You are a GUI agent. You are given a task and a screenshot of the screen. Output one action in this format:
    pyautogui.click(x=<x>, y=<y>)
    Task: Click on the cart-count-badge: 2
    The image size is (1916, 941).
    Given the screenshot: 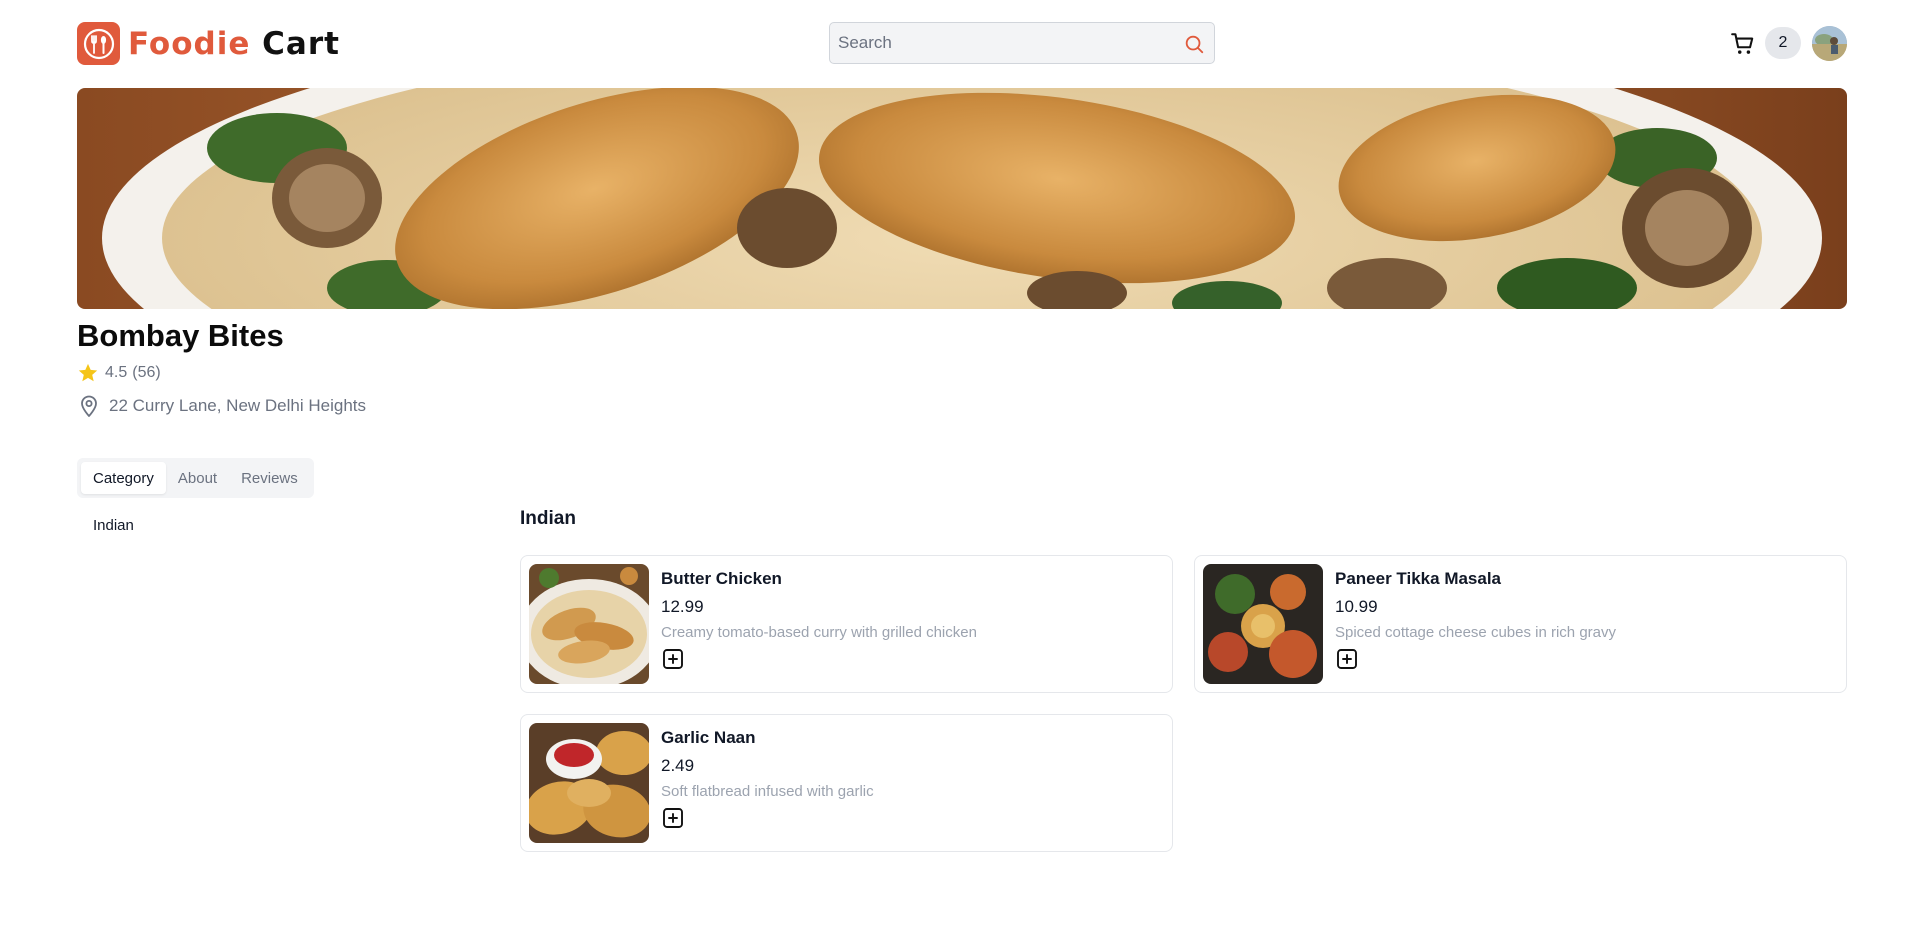 What is the action you would take?
    pyautogui.click(x=1783, y=43)
    